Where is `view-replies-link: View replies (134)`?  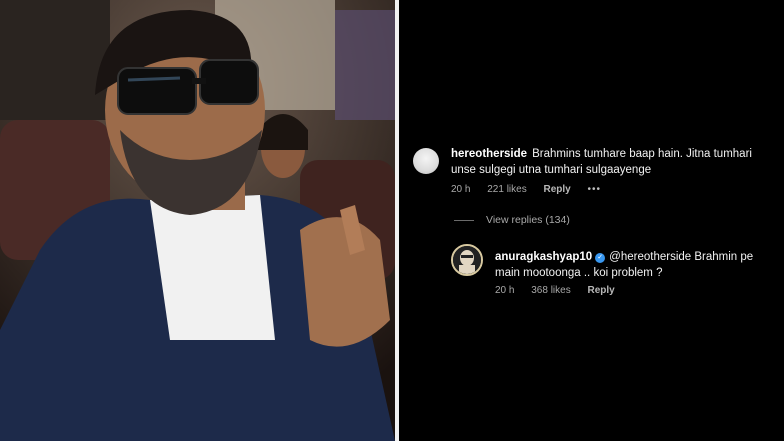
view-replies-link: View replies (134) is located at coordinates (512, 220).